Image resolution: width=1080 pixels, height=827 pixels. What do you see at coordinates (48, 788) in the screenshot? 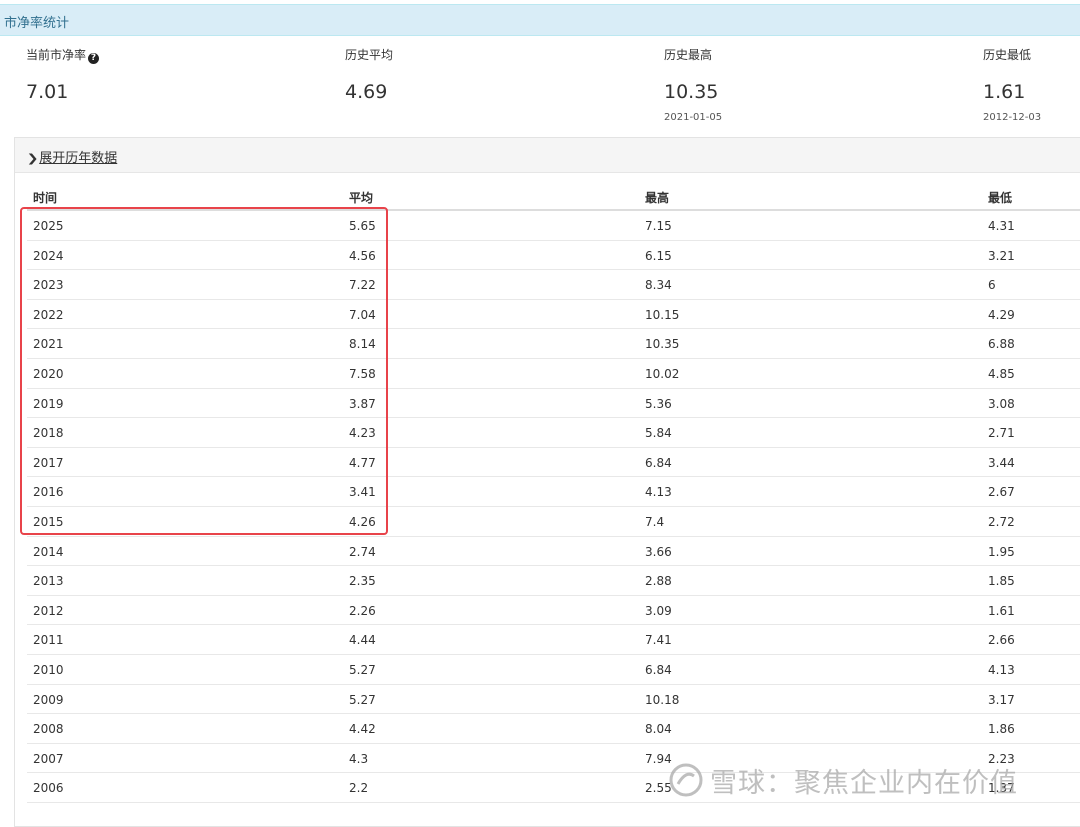
I see `cell-year: 2006` at bounding box center [48, 788].